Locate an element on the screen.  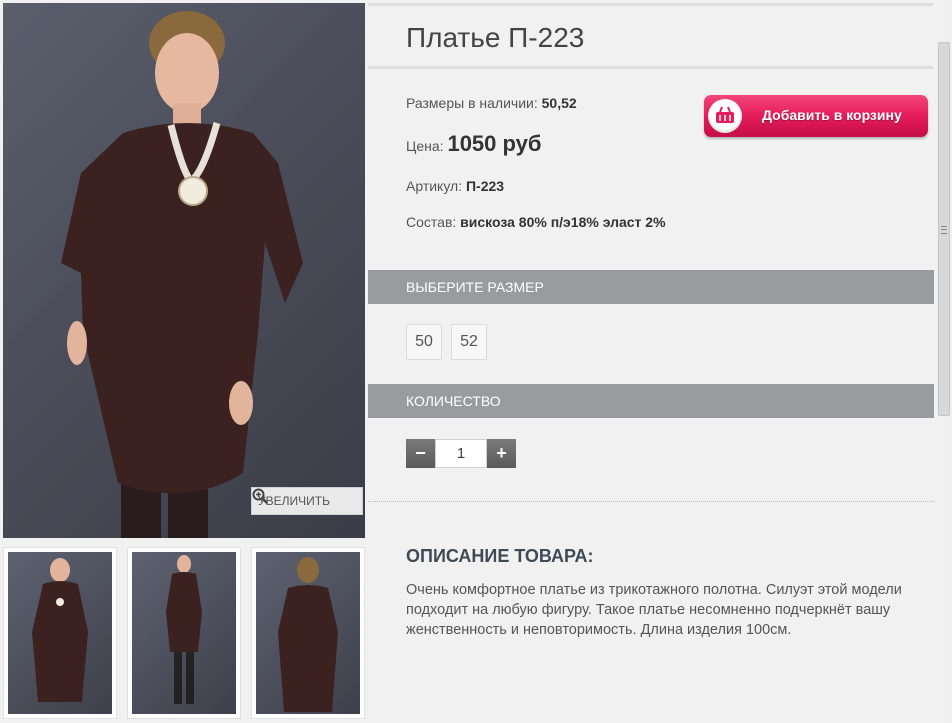
quantity-decrease-button: − is located at coordinates (420, 453).